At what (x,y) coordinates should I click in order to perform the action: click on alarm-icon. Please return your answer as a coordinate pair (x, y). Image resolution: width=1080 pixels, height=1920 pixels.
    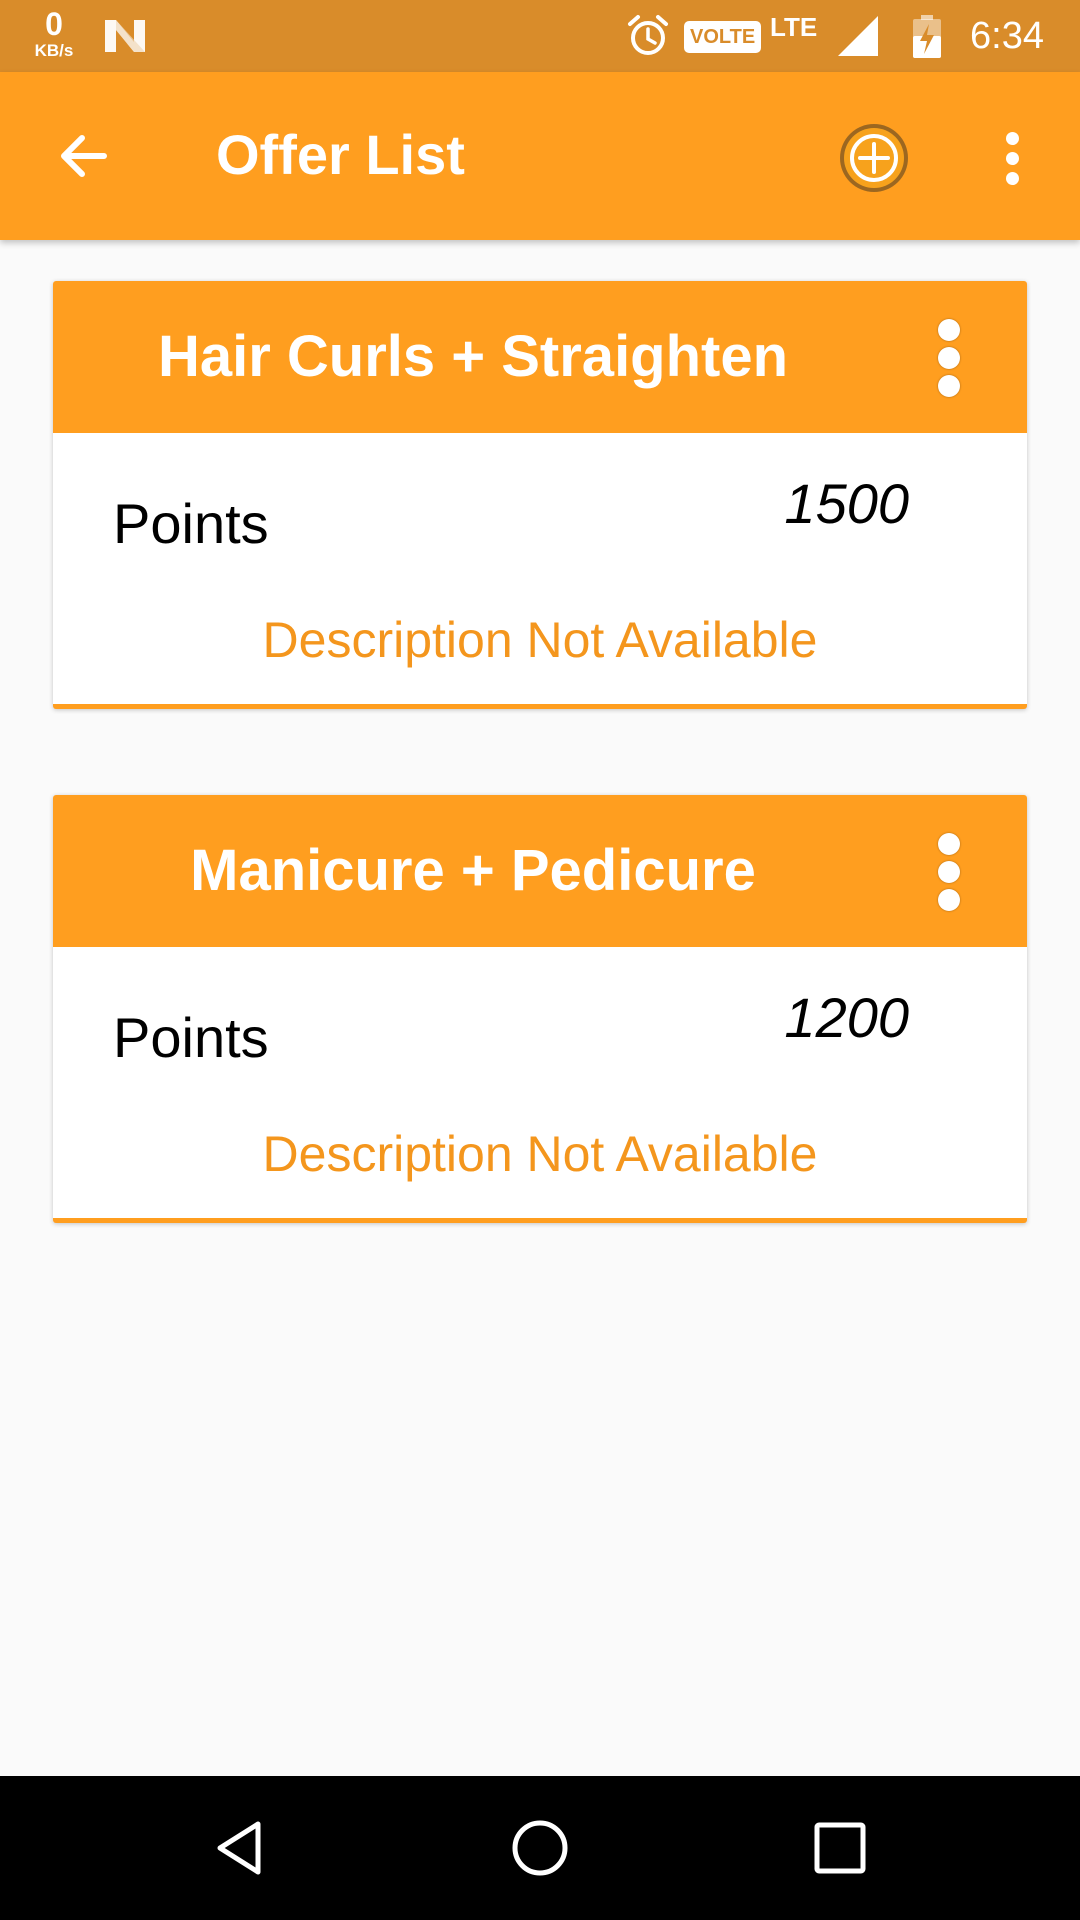
    Looking at the image, I should click on (648, 35).